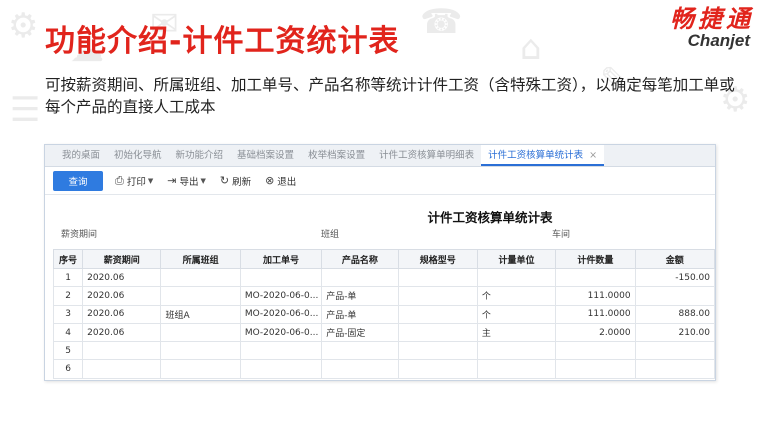 This screenshot has height=437, width=774. Describe the element at coordinates (68, 296) in the screenshot. I see `cell-index: 2` at that location.